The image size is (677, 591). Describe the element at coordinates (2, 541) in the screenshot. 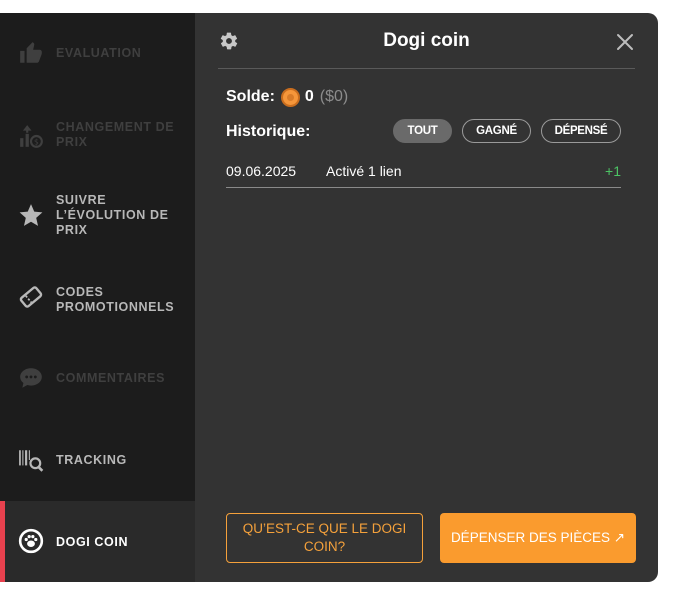

I see `active-indicator` at that location.